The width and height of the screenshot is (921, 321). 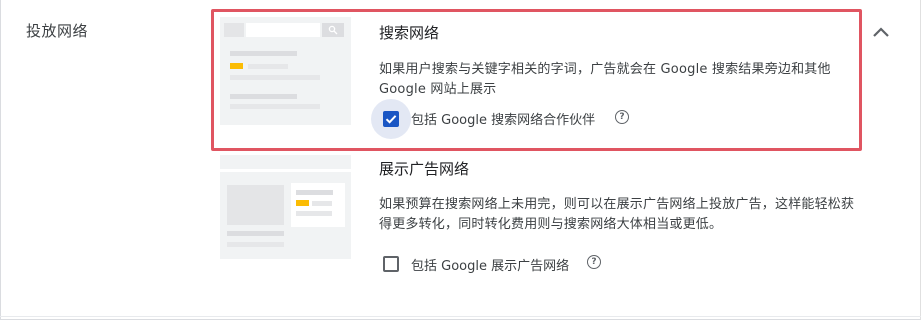 What do you see at coordinates (57, 31) in the screenshot?
I see `section-label: 投放网络` at bounding box center [57, 31].